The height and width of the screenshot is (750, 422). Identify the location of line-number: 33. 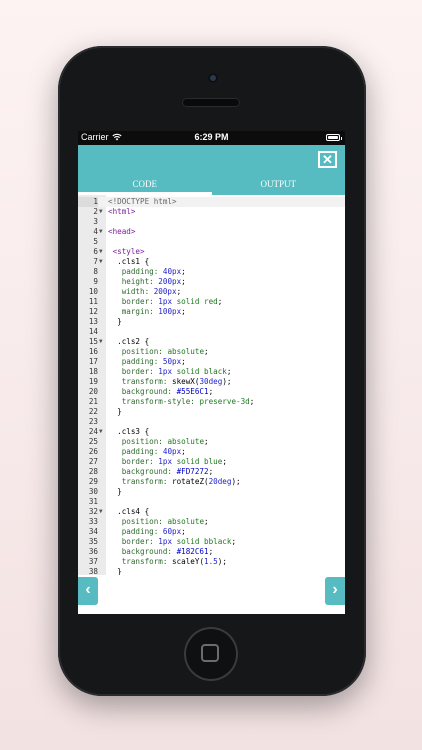
(93, 521).